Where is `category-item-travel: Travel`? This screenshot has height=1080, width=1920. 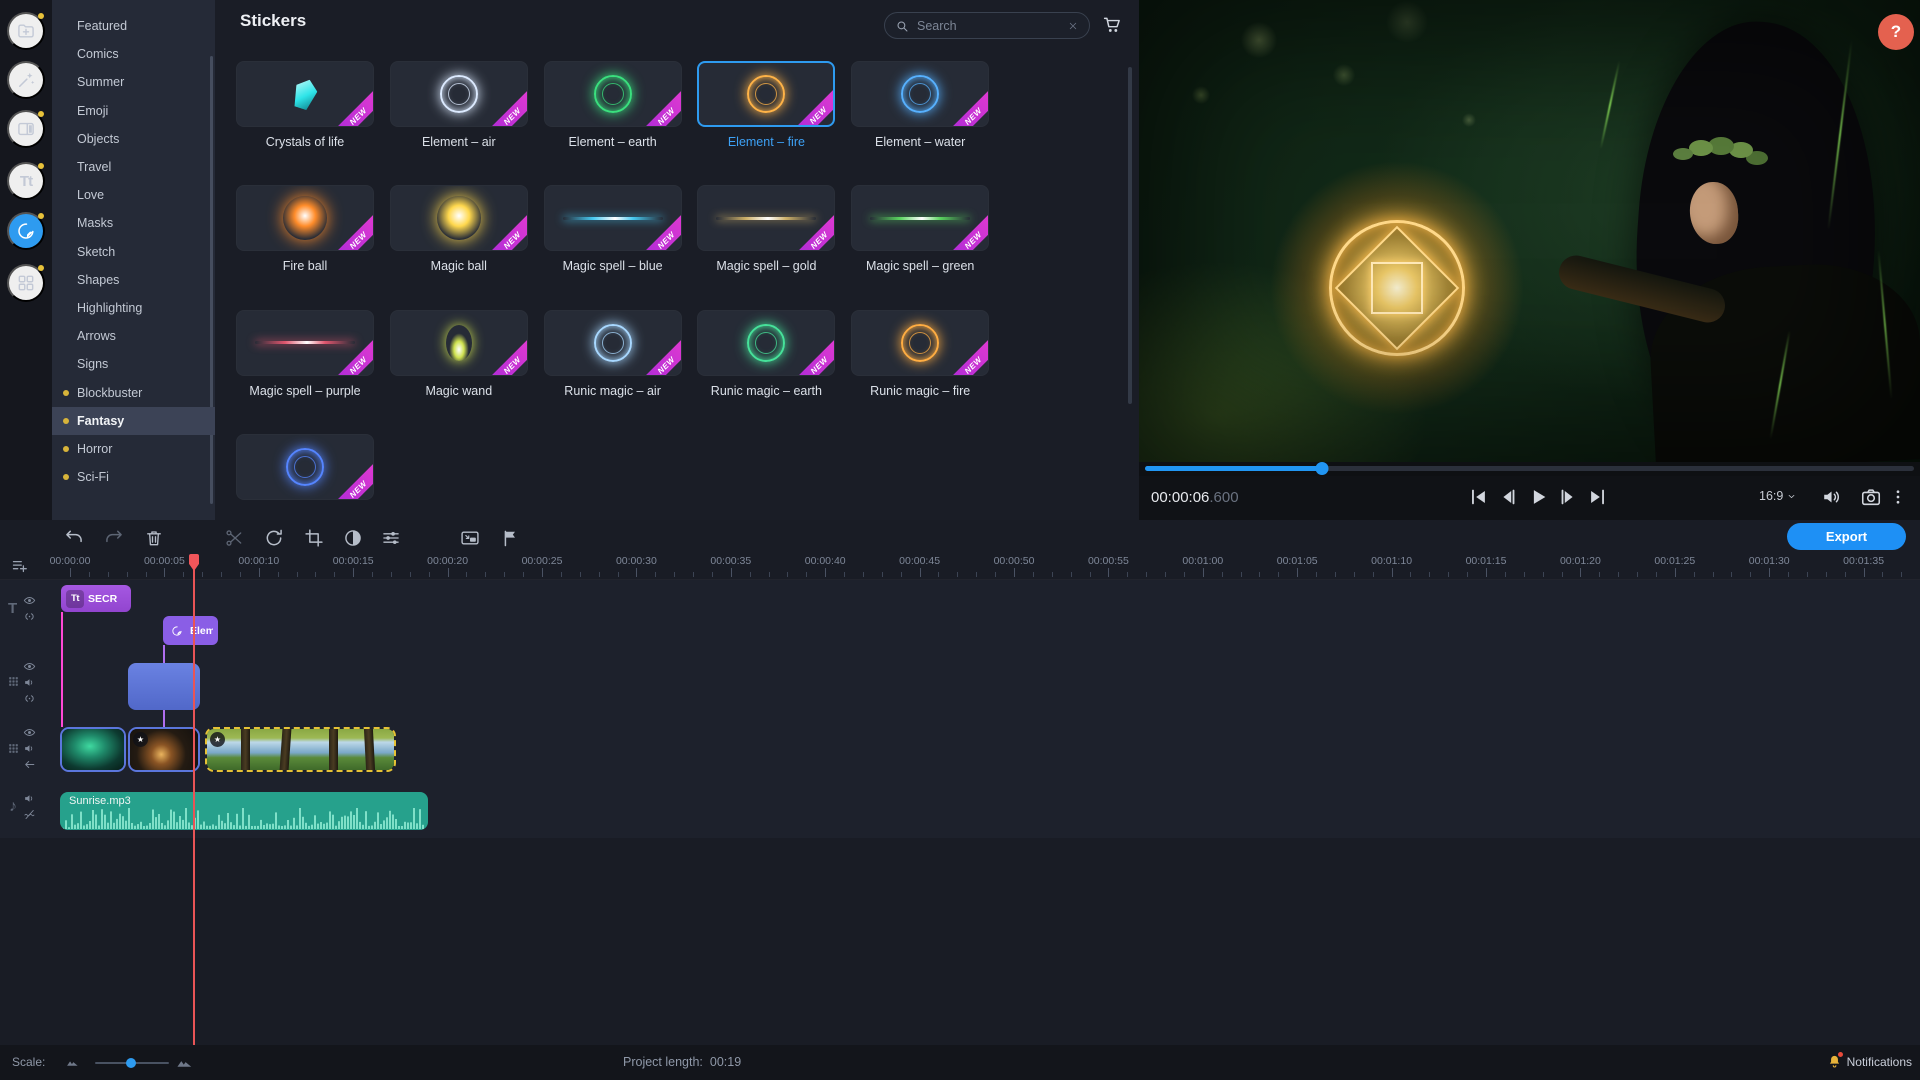 category-item-travel: Travel is located at coordinates (133, 167).